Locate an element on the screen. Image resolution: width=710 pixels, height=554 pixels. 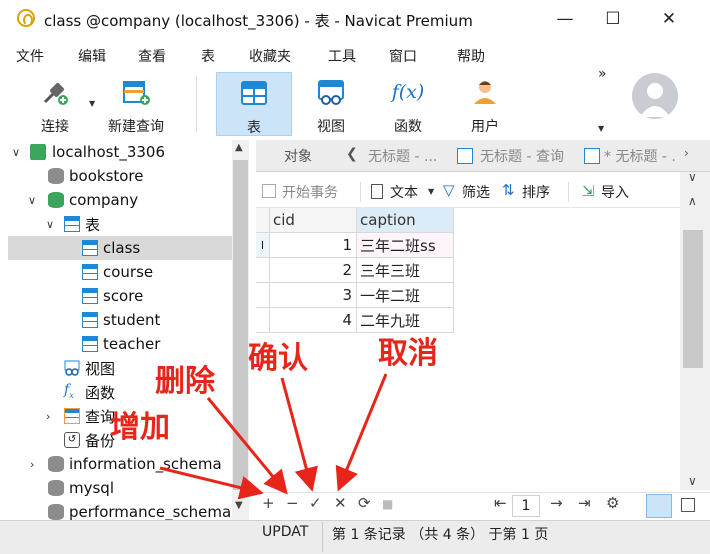
arrow-to-add is located at coordinates (211, 483).